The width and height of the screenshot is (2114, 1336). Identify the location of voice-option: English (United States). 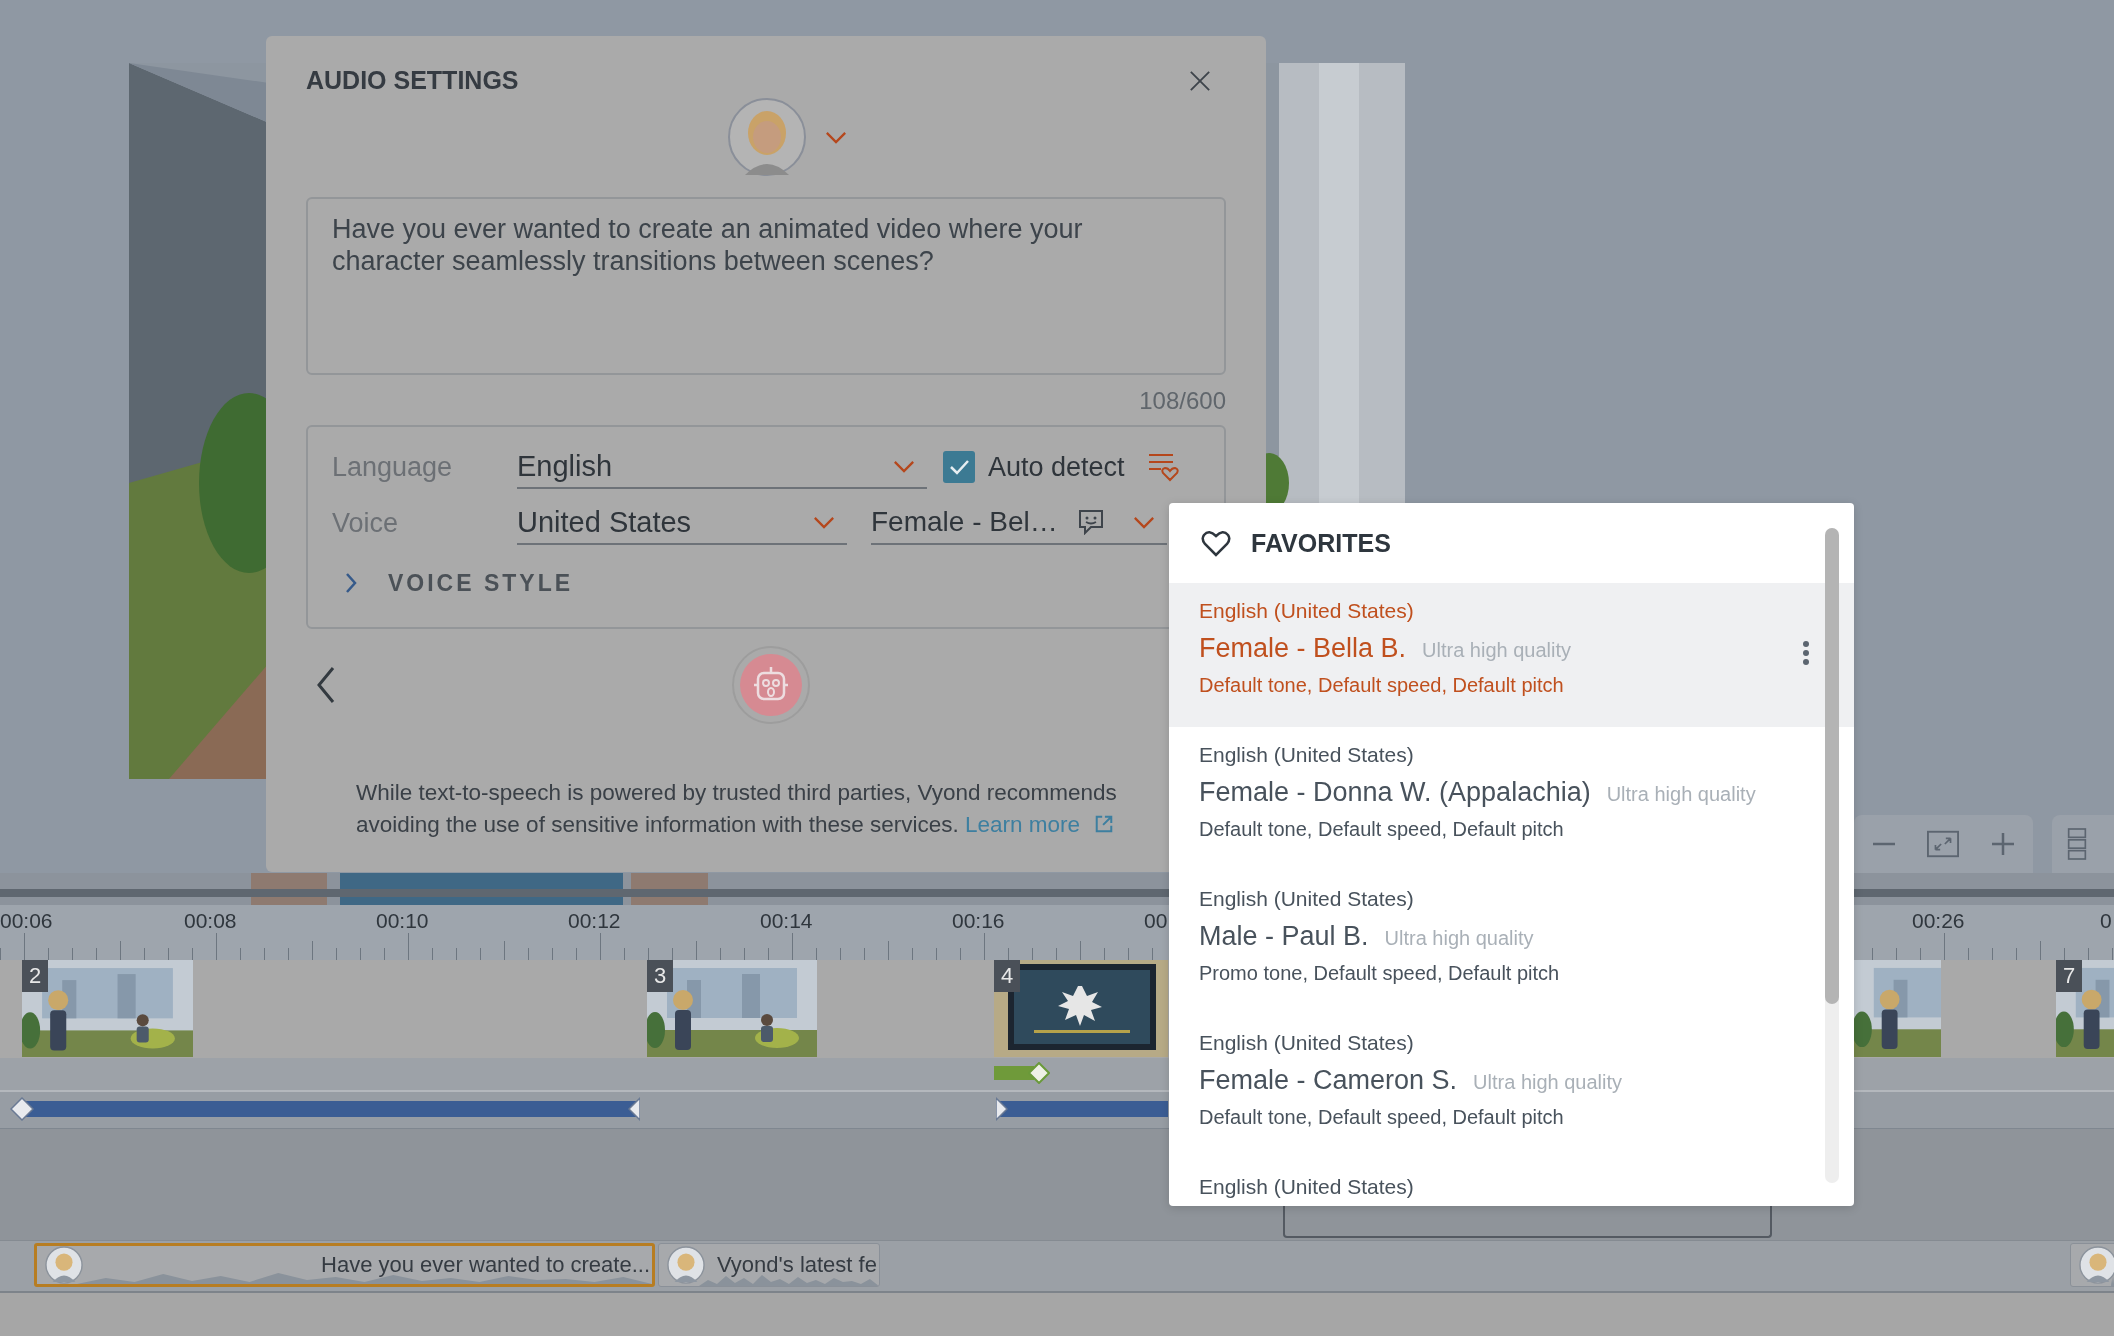
(1511, 1181).